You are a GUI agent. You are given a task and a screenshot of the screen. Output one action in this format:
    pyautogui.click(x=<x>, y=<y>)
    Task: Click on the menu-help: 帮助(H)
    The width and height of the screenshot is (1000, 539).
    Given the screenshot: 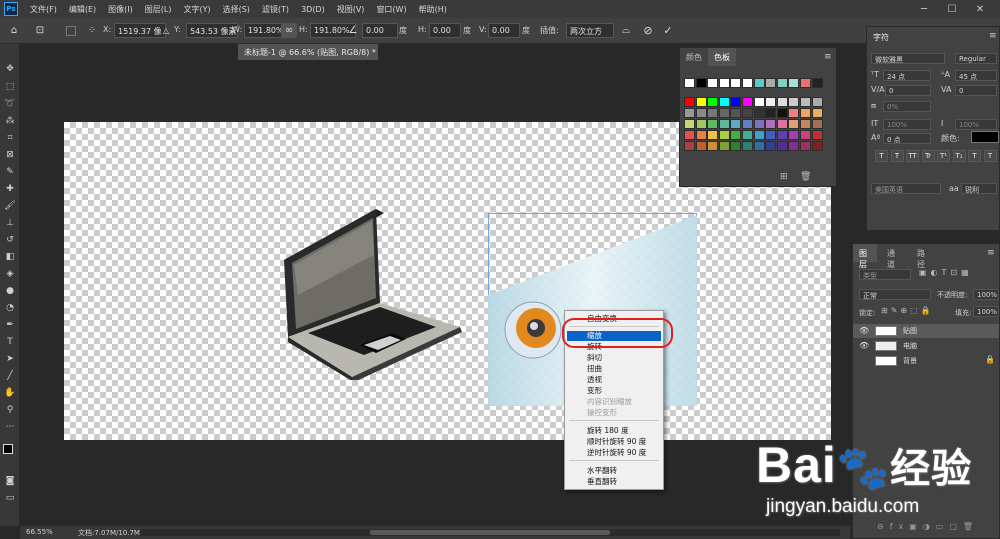 What is the action you would take?
    pyautogui.click(x=433, y=9)
    